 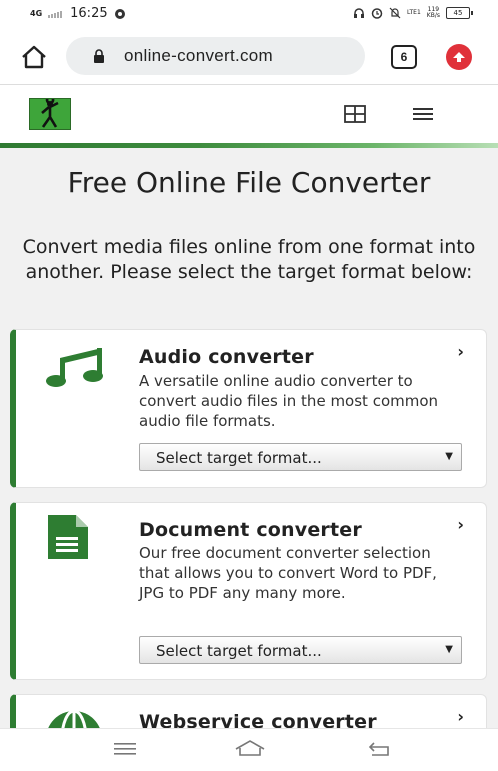 I want to click on back-button, so click(x=379, y=749).